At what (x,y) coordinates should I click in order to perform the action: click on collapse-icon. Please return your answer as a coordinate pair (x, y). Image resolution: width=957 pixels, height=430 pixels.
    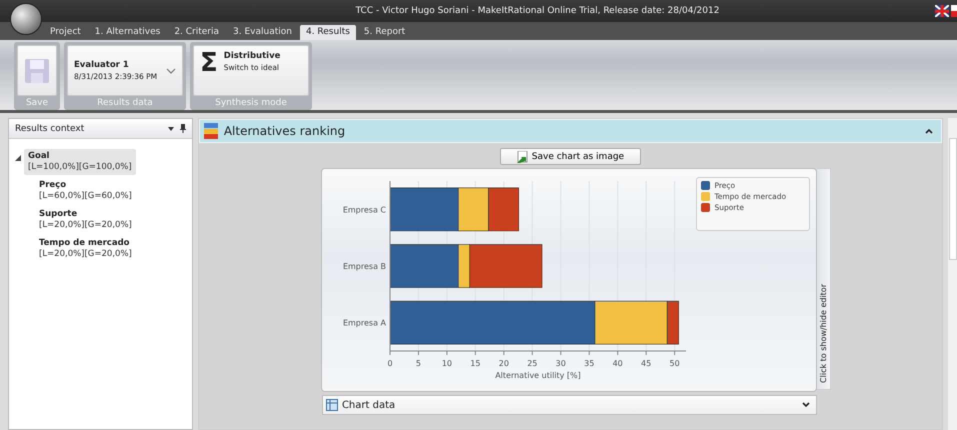
    Looking at the image, I should click on (929, 131).